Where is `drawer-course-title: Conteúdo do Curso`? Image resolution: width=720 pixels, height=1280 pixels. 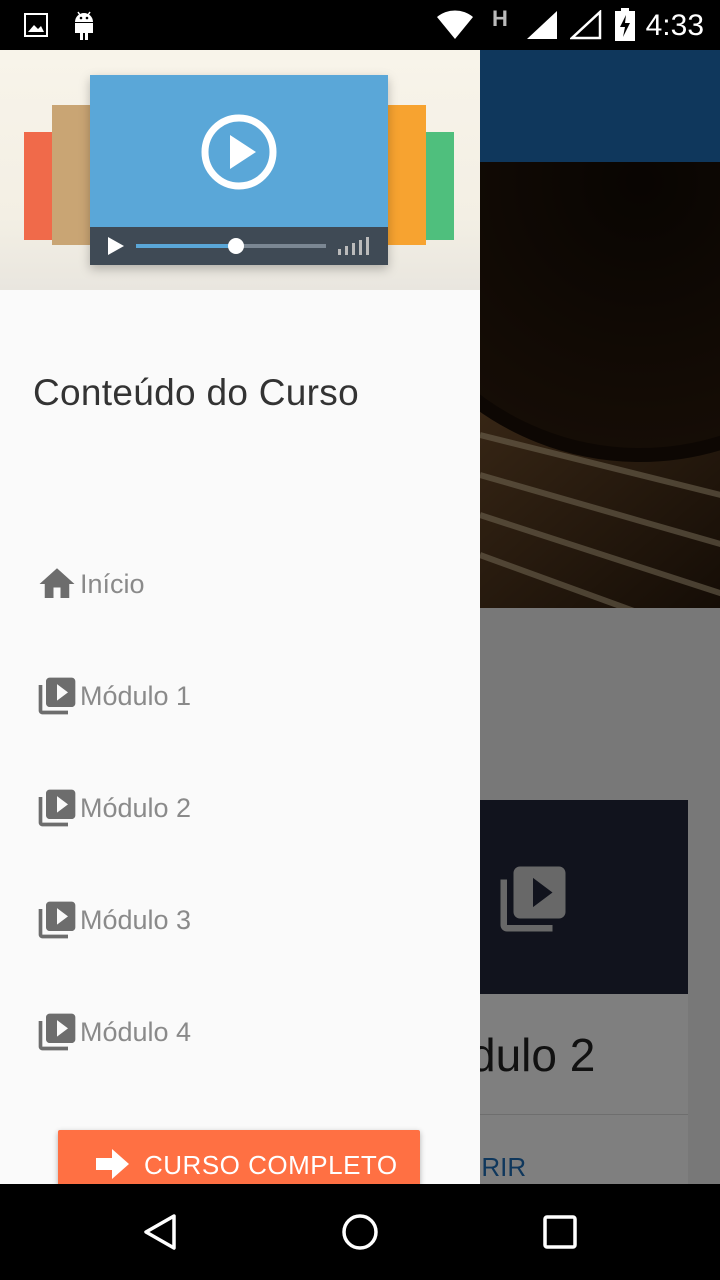
drawer-course-title: Conteúdo do Curso is located at coordinates (196, 392).